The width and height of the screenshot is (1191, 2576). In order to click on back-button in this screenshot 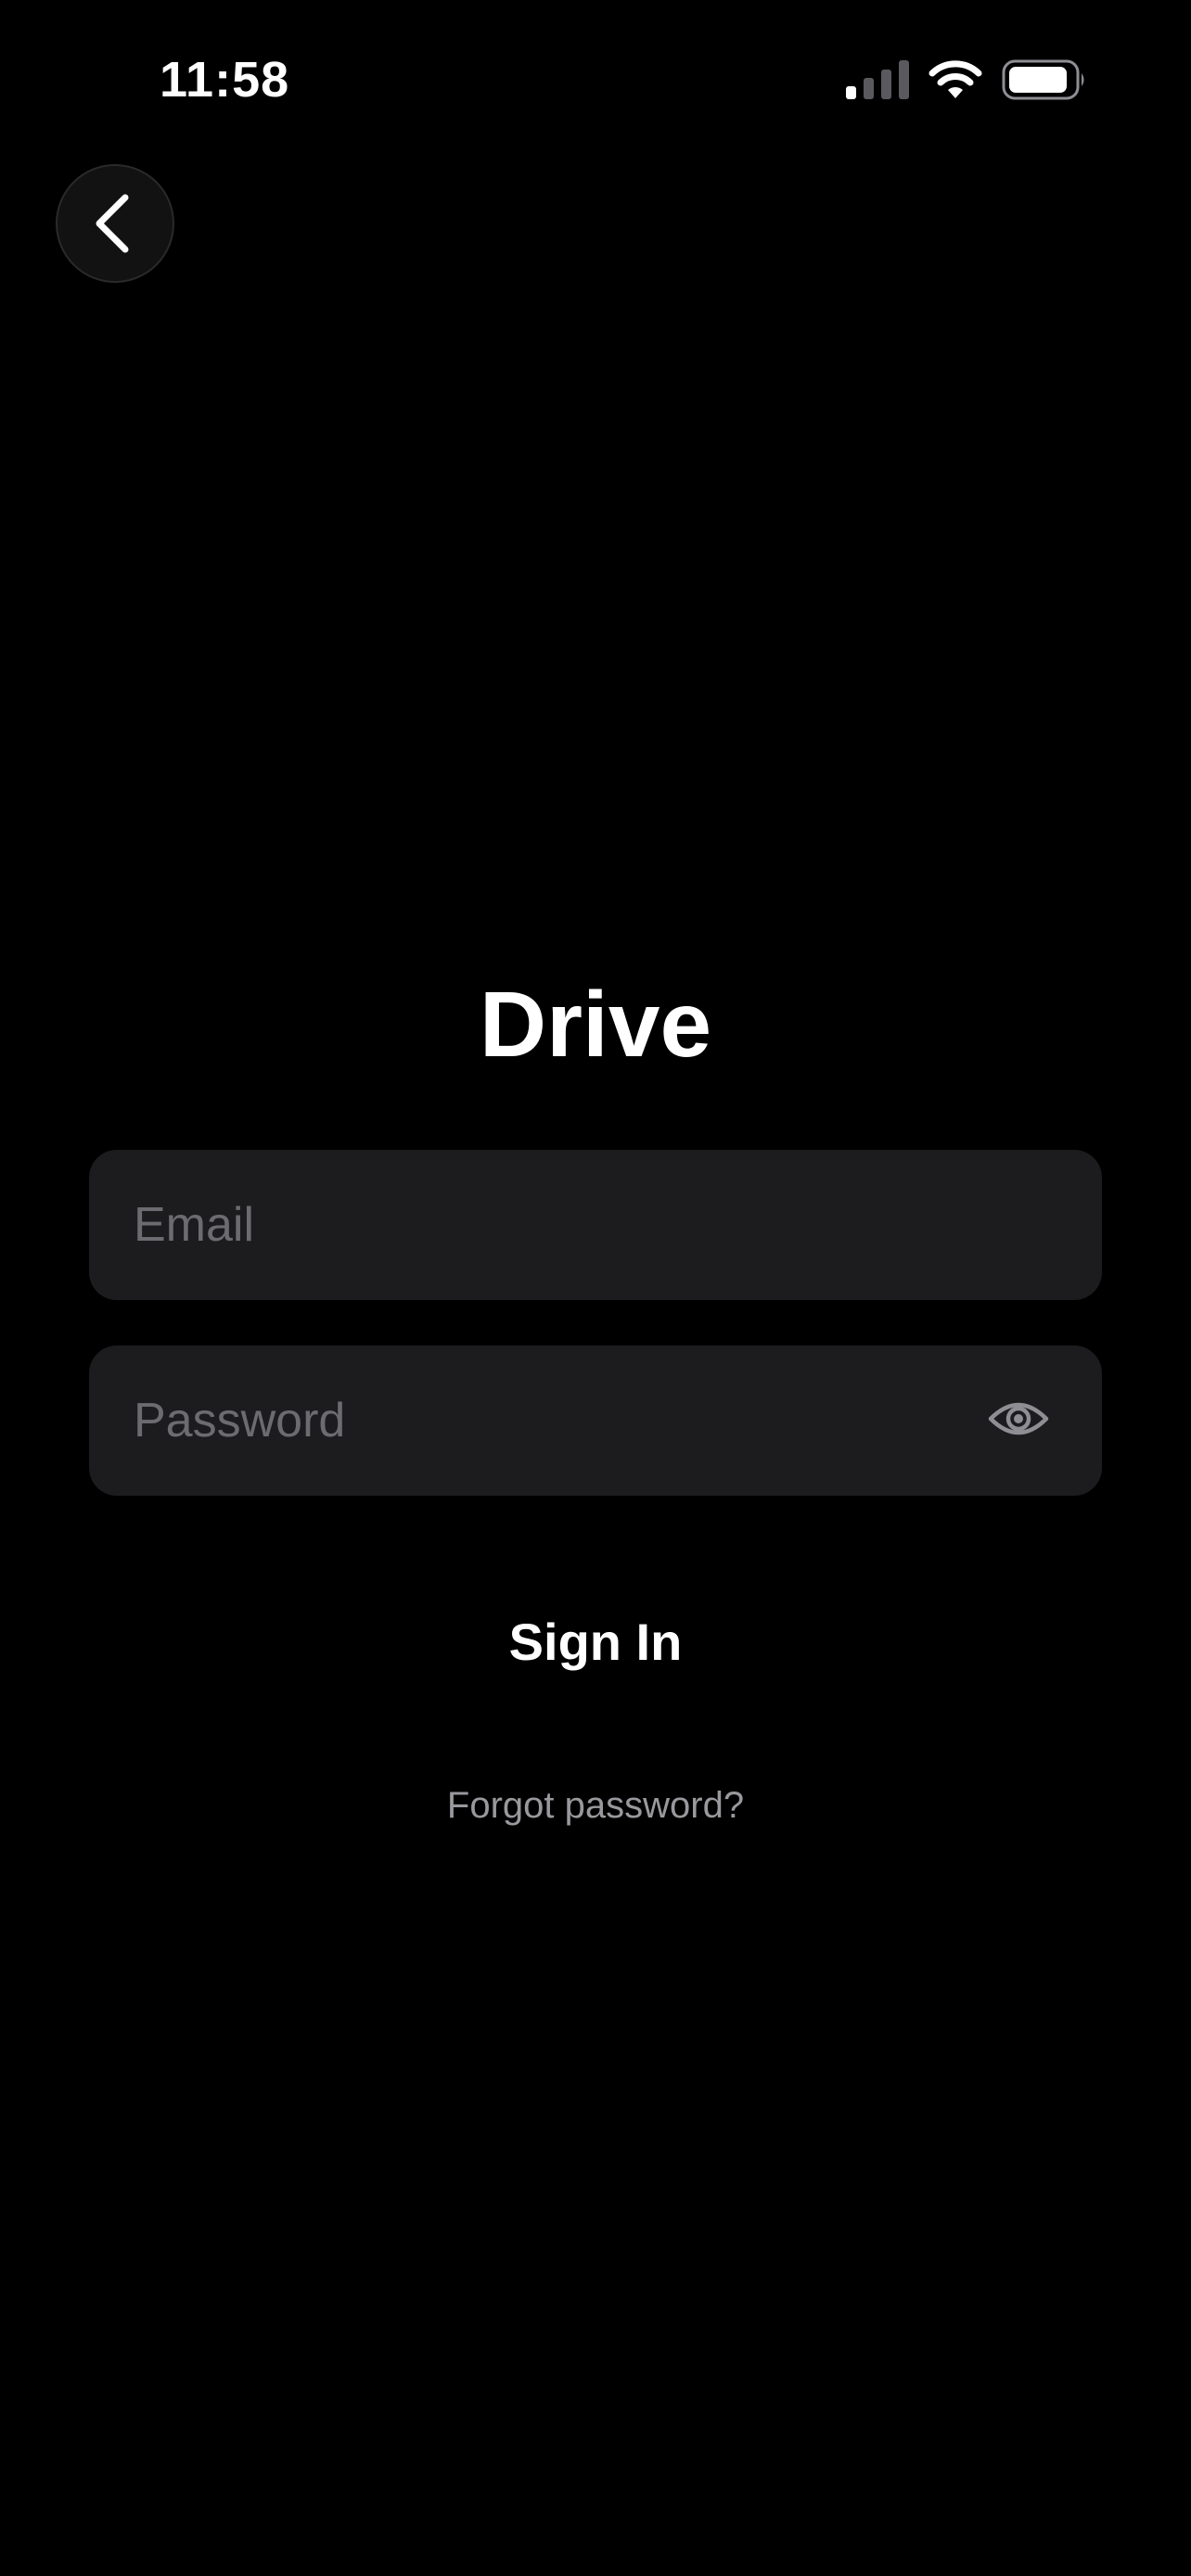, I will do `click(115, 223)`.